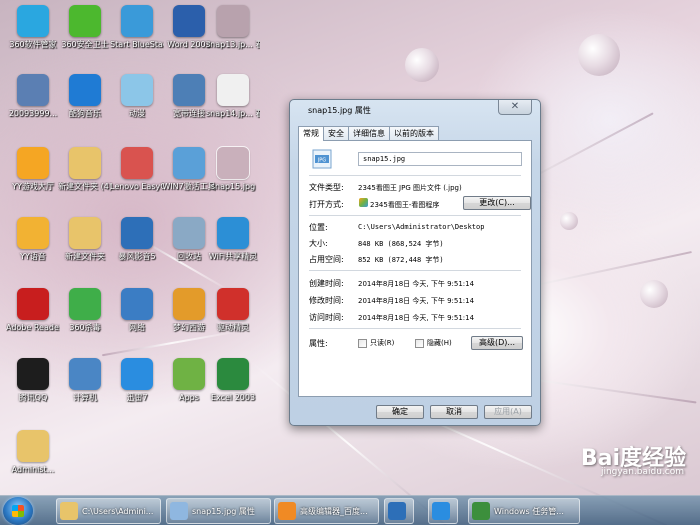 This screenshot has height=525, width=700. I want to click on camera-icon, so click(137, 163).